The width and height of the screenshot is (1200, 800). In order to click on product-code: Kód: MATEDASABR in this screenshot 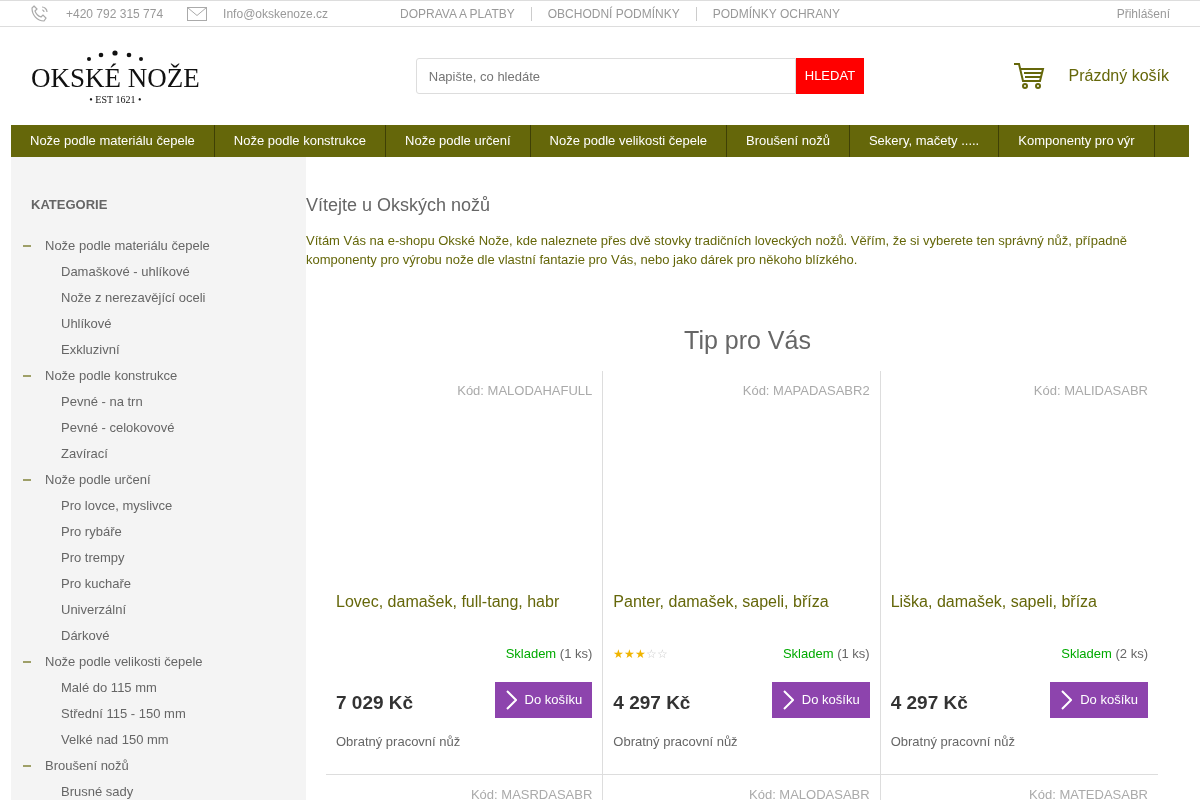, I will do `click(1088, 792)`.